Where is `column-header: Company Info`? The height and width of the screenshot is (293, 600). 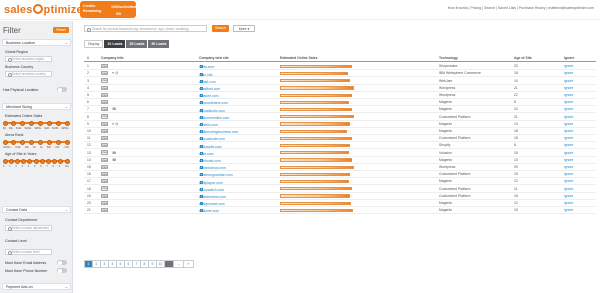
column-header: Company Info is located at coordinates (112, 58).